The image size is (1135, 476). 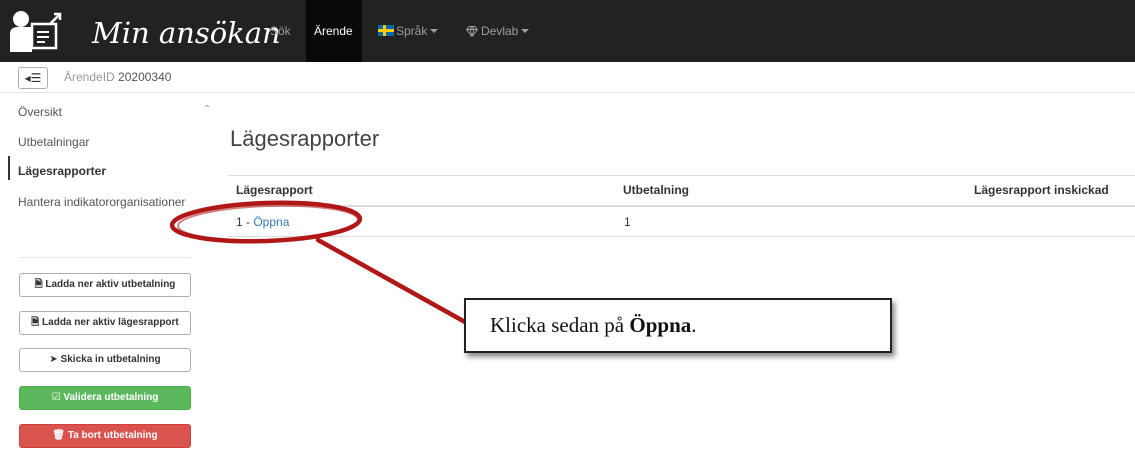 What do you see at coordinates (53, 359) in the screenshot?
I see `send-icon: ➤` at bounding box center [53, 359].